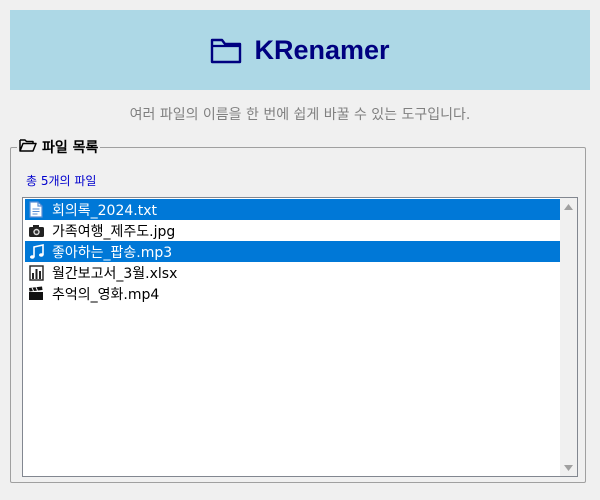  Describe the element at coordinates (36, 252) in the screenshot. I see `music-note-icon` at that location.